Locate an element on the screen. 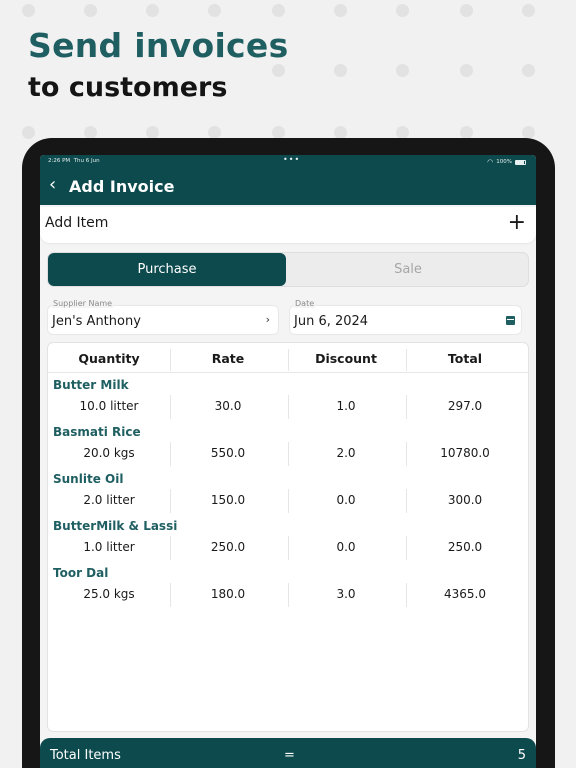 The image size is (576, 768). wifi-icon: ◠ is located at coordinates (490, 162).